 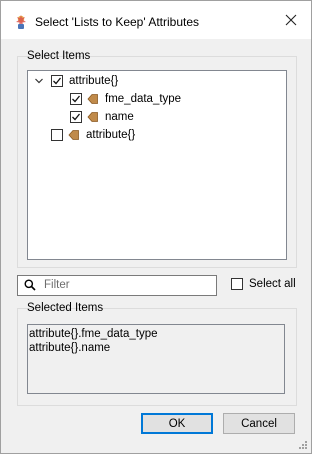 I want to click on tree-row-fme-data-type: fme_data_type, so click(x=125, y=99).